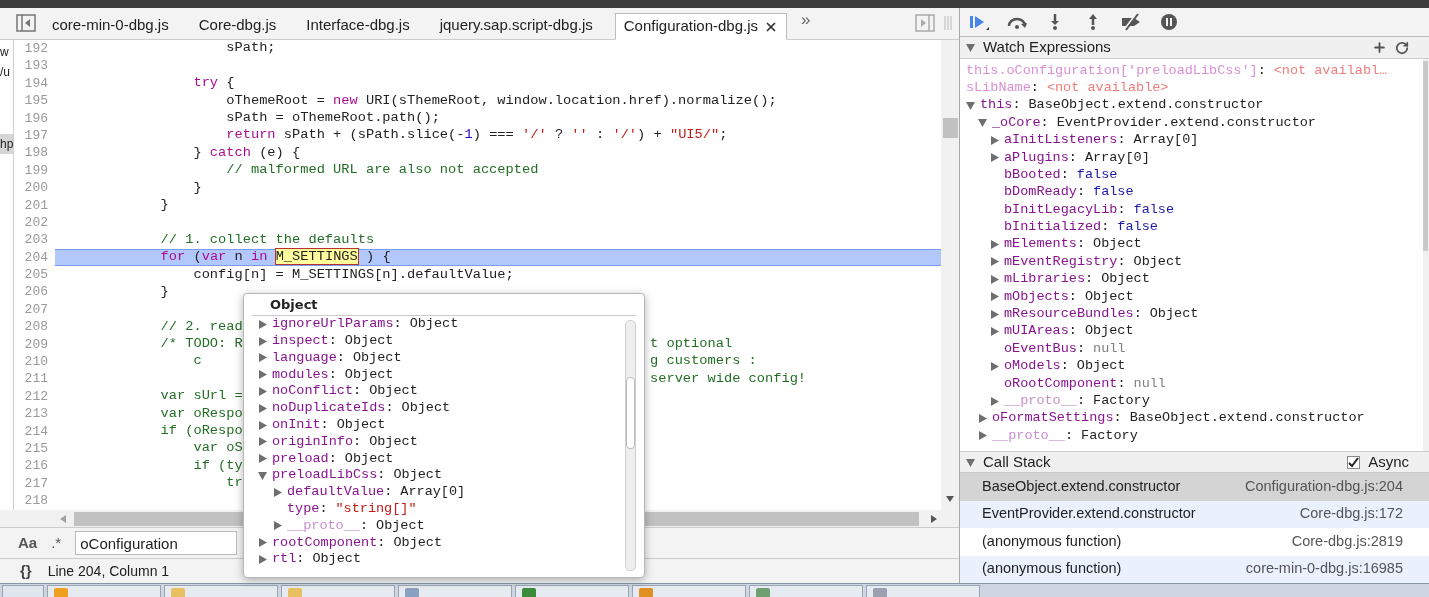 The width and height of the screenshot is (1429, 597). I want to click on code-text: if (ty, so click(218, 465).